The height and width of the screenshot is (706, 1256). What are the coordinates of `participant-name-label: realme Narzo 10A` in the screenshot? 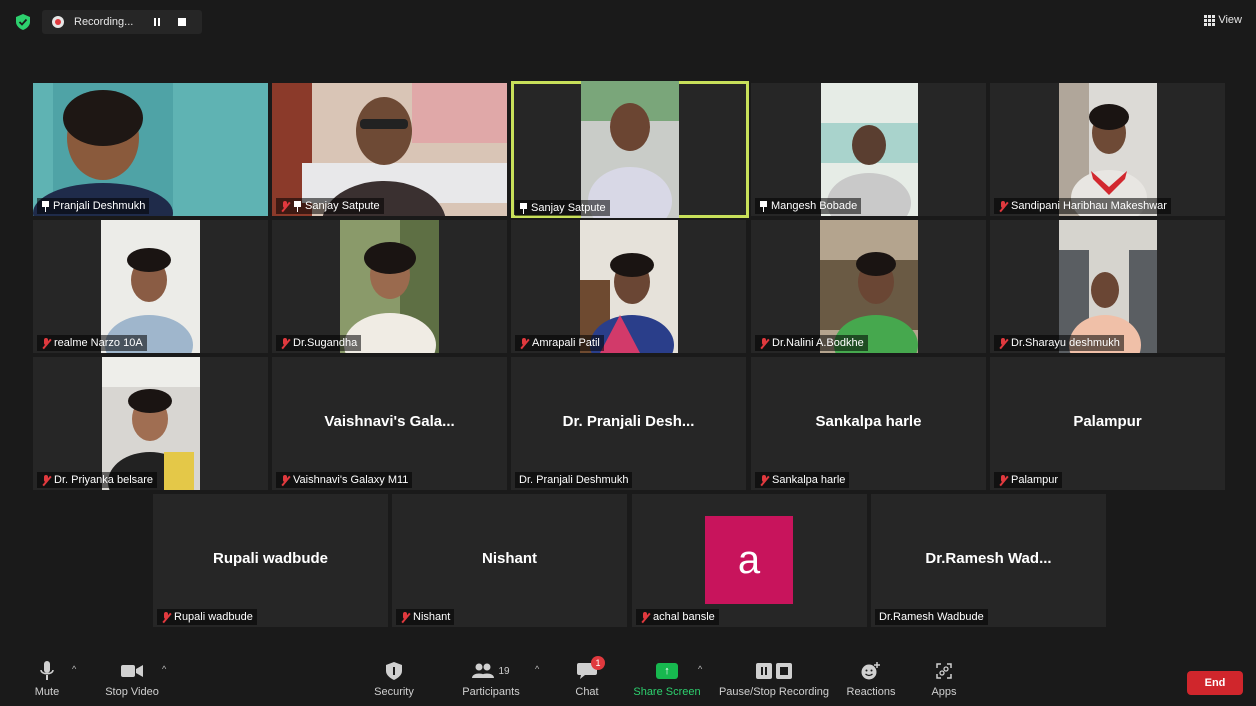 It's located at (92, 343).